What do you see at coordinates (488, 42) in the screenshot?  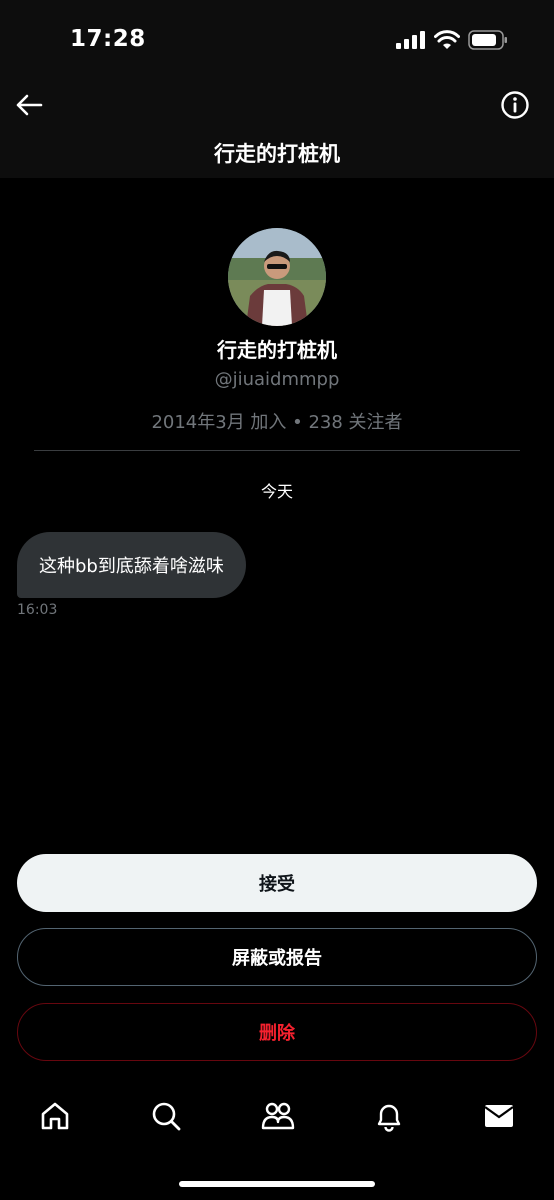 I see `battery-icon` at bounding box center [488, 42].